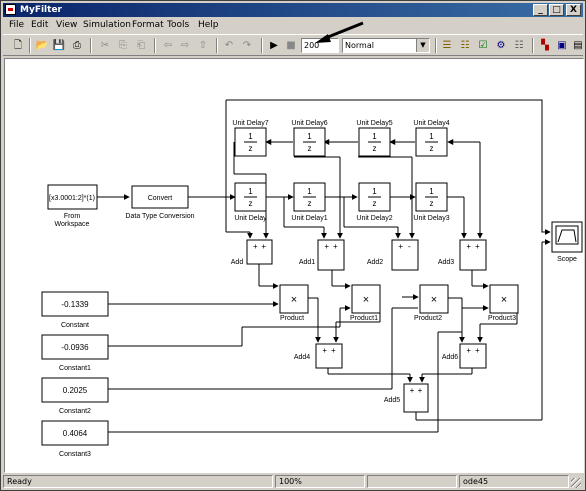 This screenshot has height=491, width=586. What do you see at coordinates (320, 481) in the screenshot?
I see `status-zoom: 100%` at bounding box center [320, 481].